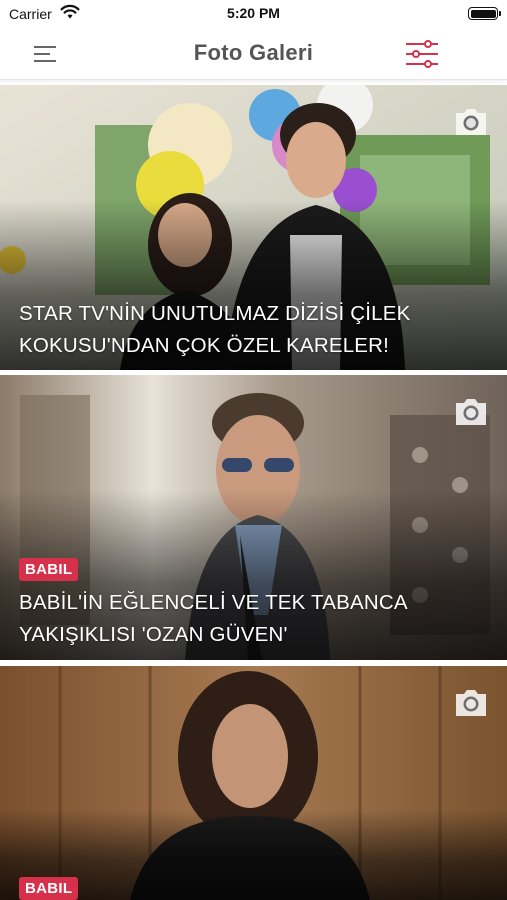  Describe the element at coordinates (213, 602) in the screenshot. I see `headline-line: BABİL'İN EĞLENCELİ VE TEK TABANCA` at that location.